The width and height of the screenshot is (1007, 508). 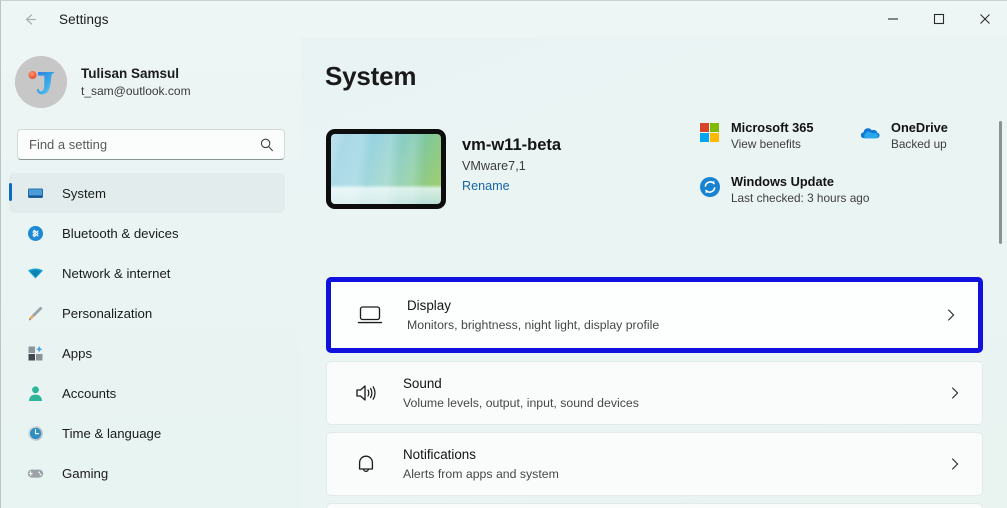 I want to click on sidebar-item-bluetooth-devices: Bluetooth & devices, so click(x=147, y=233).